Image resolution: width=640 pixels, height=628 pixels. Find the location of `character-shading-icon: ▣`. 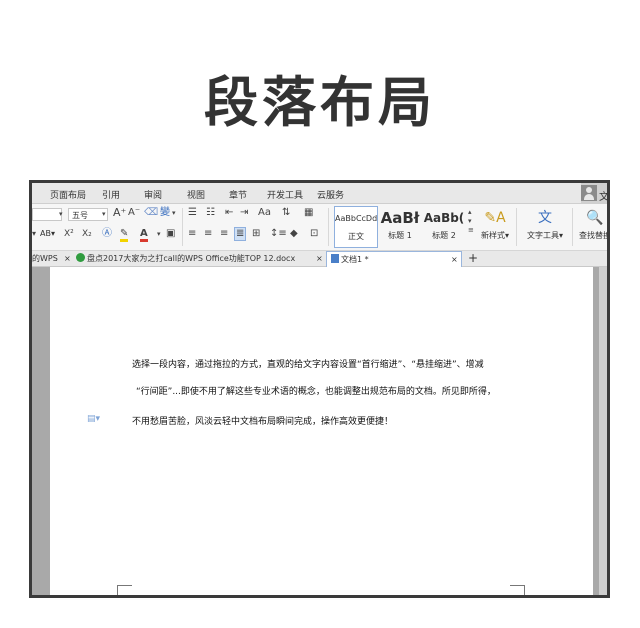

character-shading-icon: ▣ is located at coordinates (170, 234).